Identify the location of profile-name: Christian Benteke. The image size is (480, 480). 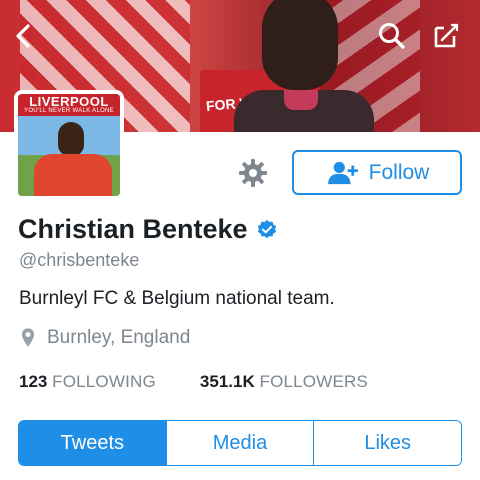
(133, 229).